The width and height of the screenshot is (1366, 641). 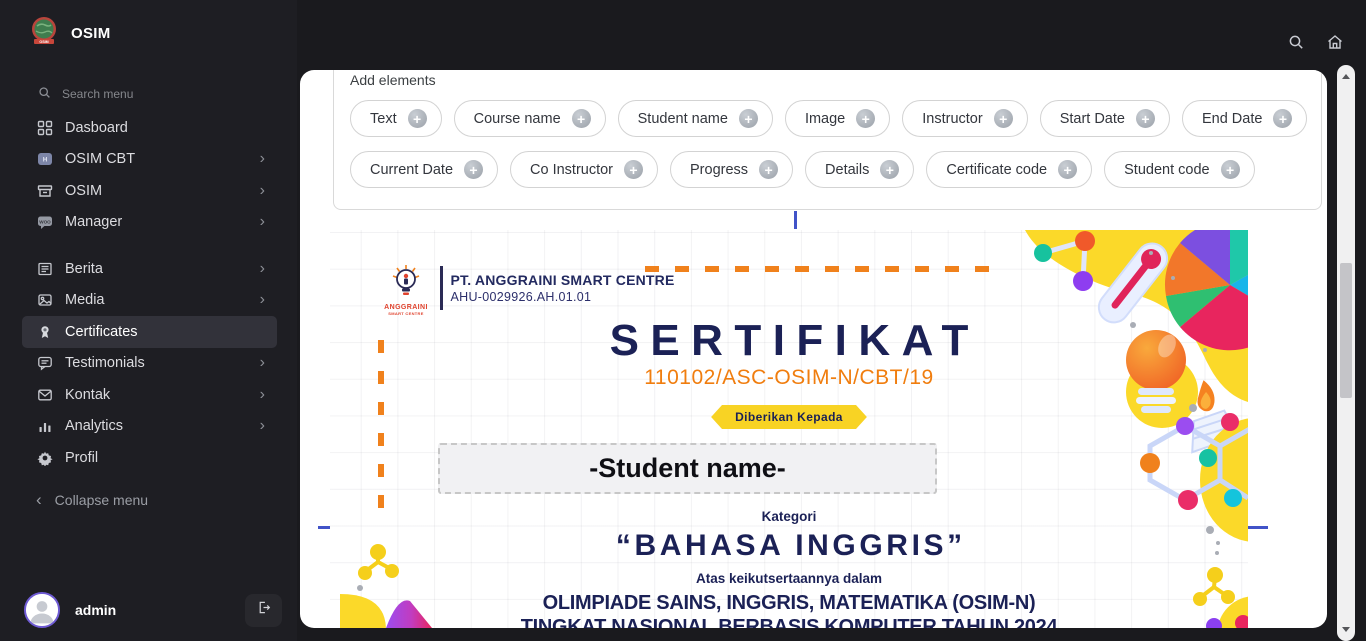 I want to click on topbar-actions, so click(x=1316, y=42).